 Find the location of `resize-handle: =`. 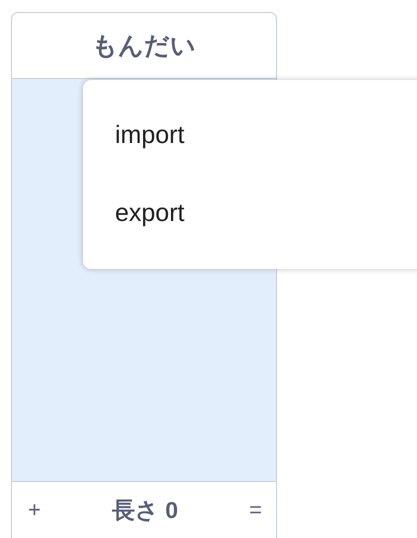

resize-handle: = is located at coordinates (255, 510).